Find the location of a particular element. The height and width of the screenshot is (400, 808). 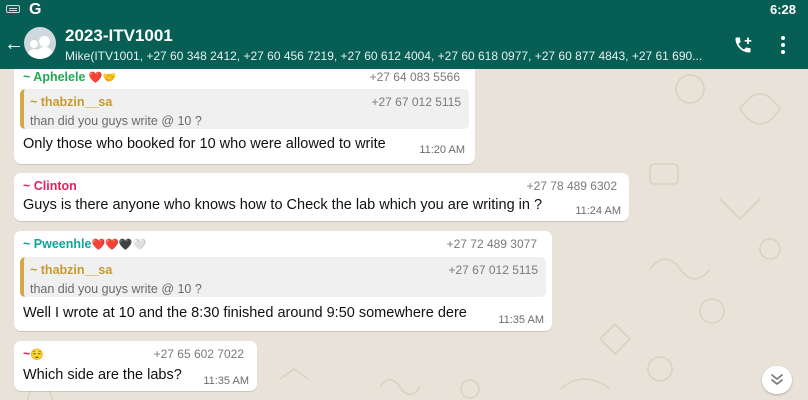

message-text: Which side are the labs? is located at coordinates (102, 375).